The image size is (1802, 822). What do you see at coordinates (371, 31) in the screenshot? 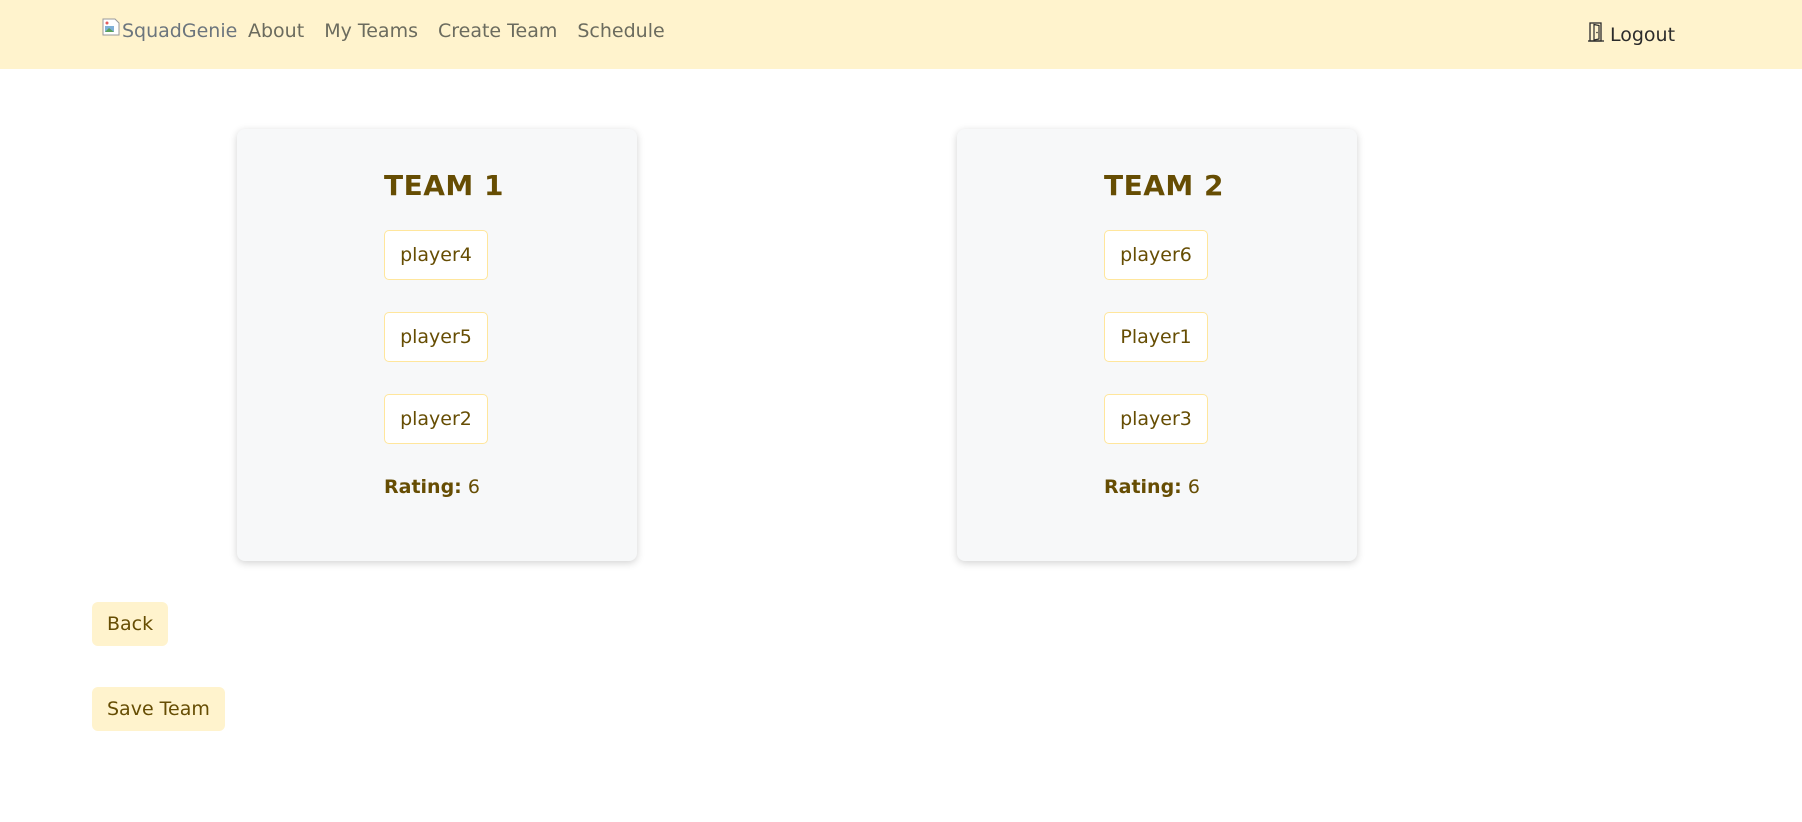
I see `nav-link-my-teams: My Teams` at bounding box center [371, 31].